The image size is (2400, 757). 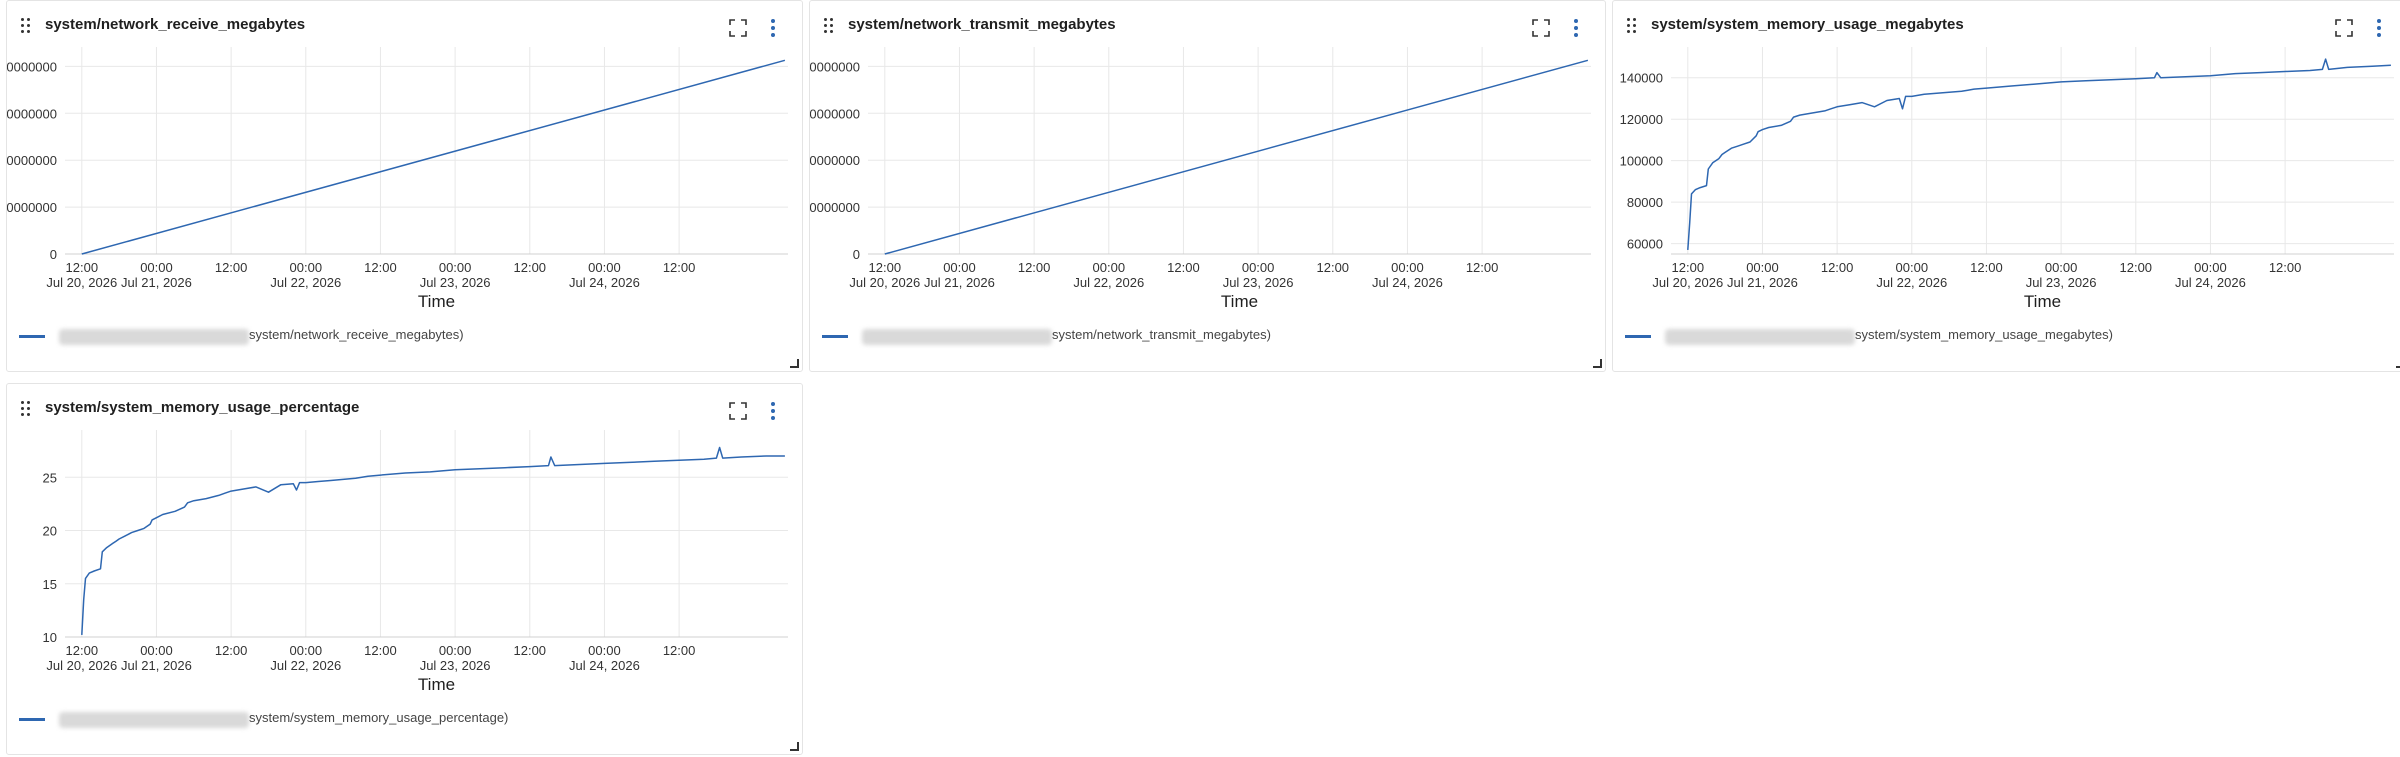 What do you see at coordinates (2006, 21) in the screenshot?
I see `panel-header: system/system_memory_usage_megabytes` at bounding box center [2006, 21].